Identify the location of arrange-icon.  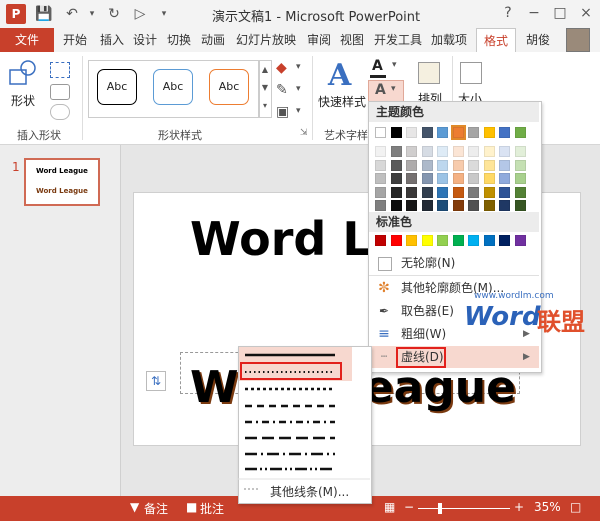
(429, 73).